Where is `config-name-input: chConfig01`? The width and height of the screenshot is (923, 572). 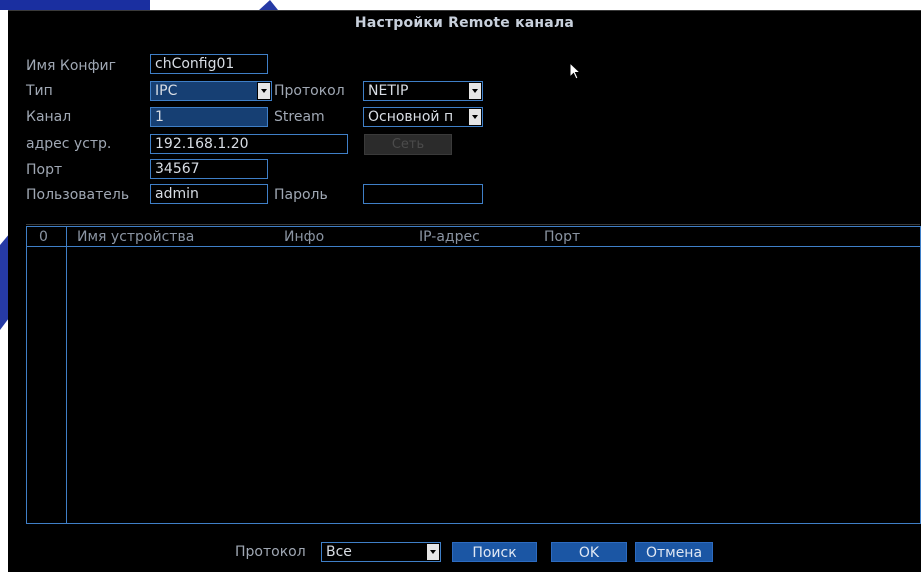
config-name-input: chConfig01 is located at coordinates (209, 64).